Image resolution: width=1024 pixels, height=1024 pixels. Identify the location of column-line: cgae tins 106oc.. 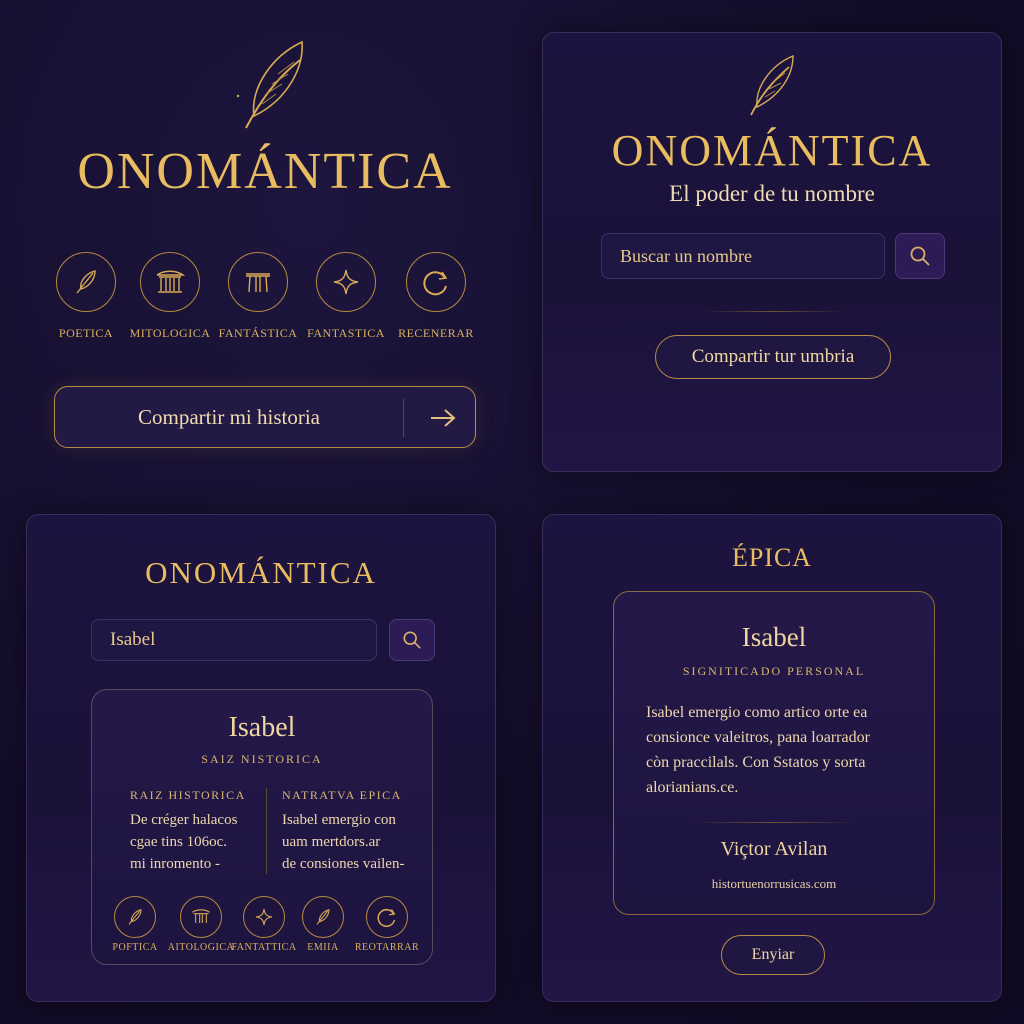
(179, 842).